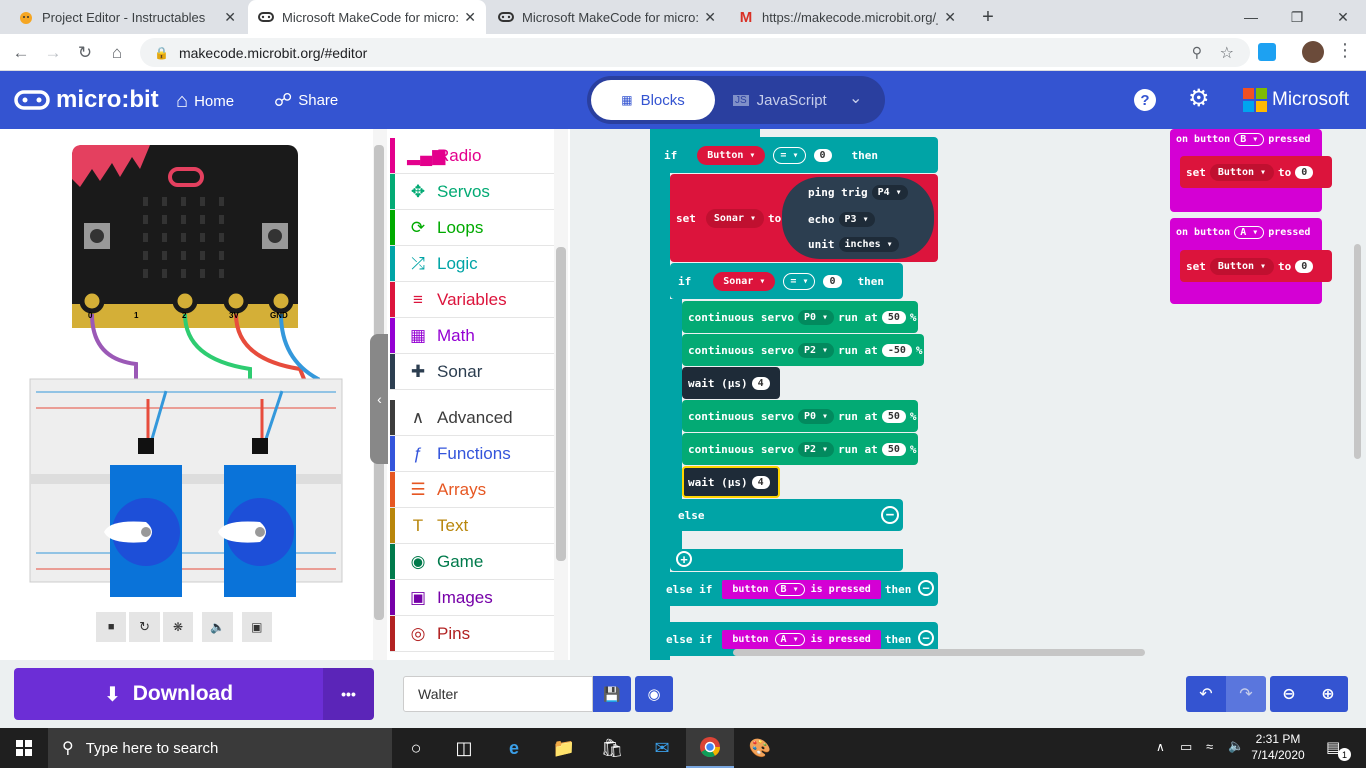  What do you see at coordinates (217, 627) in the screenshot?
I see `volume-icon: 🔈` at bounding box center [217, 627].